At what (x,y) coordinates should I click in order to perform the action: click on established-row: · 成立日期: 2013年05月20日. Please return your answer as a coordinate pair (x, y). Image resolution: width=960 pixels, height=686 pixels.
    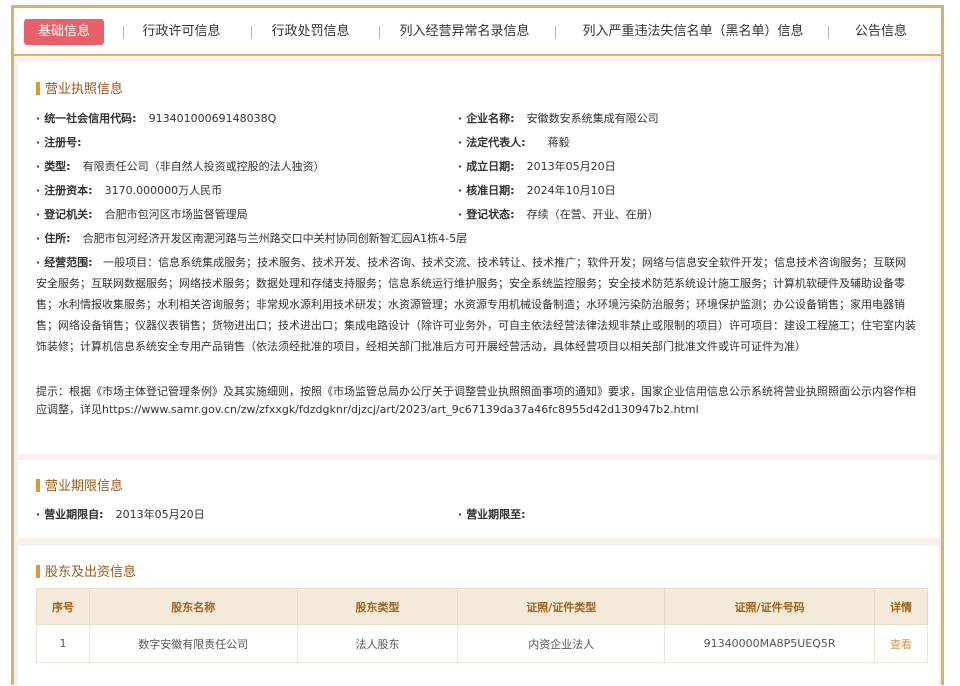
    Looking at the image, I should click on (537, 166).